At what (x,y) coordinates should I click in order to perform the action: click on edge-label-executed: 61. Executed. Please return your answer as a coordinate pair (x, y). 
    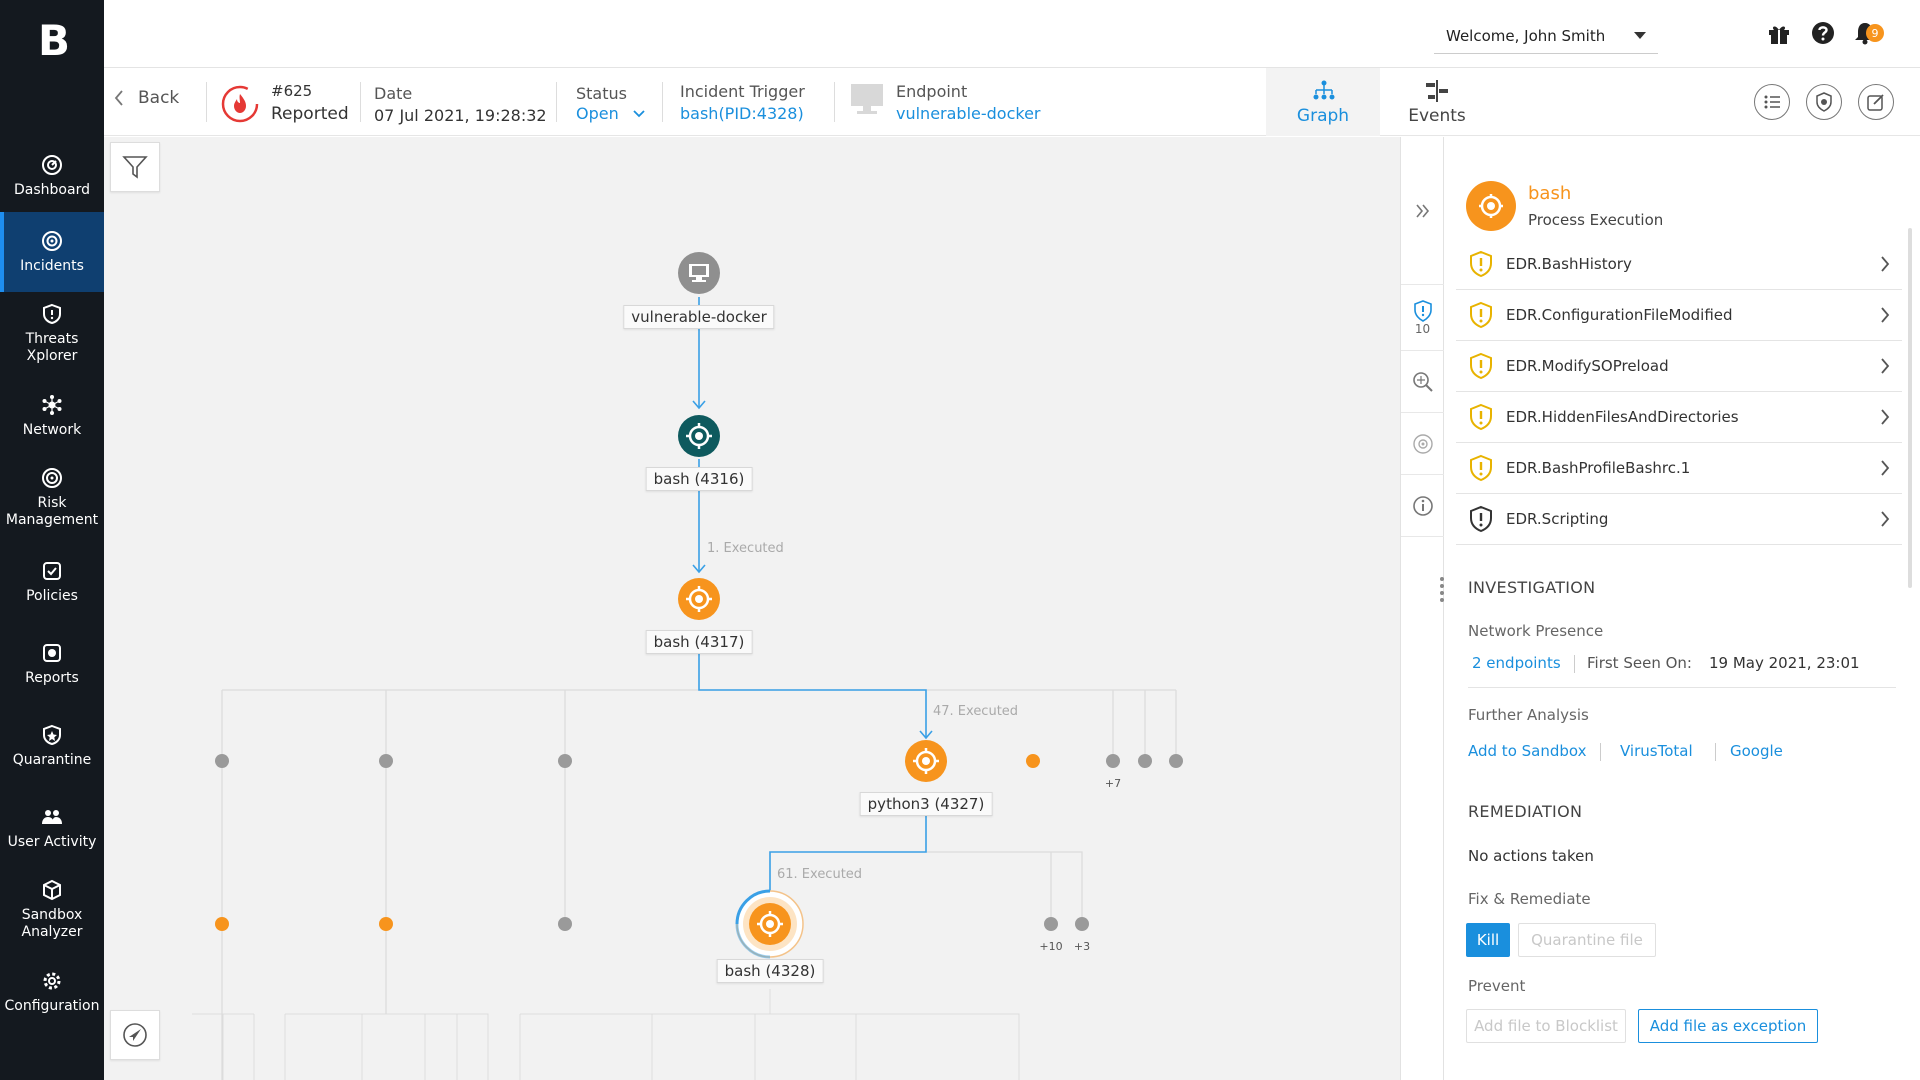
    Looking at the image, I should click on (820, 874).